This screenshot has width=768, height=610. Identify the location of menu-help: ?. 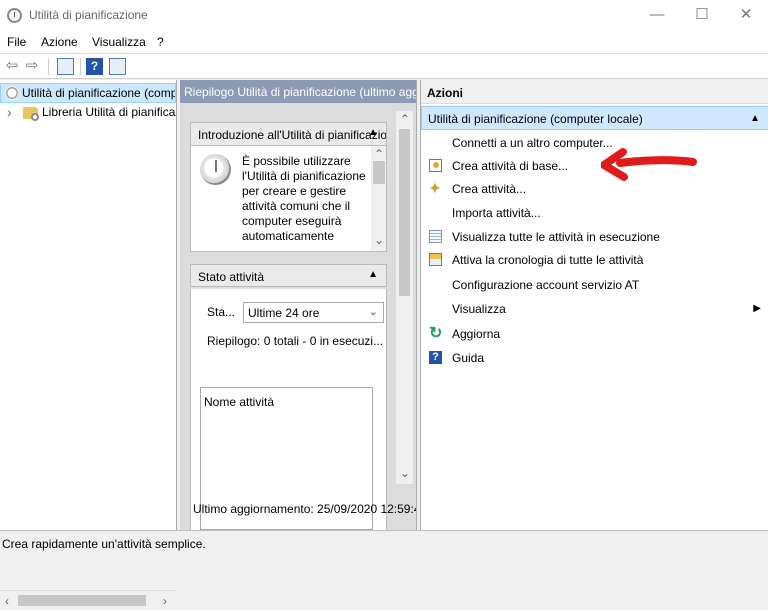
(160, 42).